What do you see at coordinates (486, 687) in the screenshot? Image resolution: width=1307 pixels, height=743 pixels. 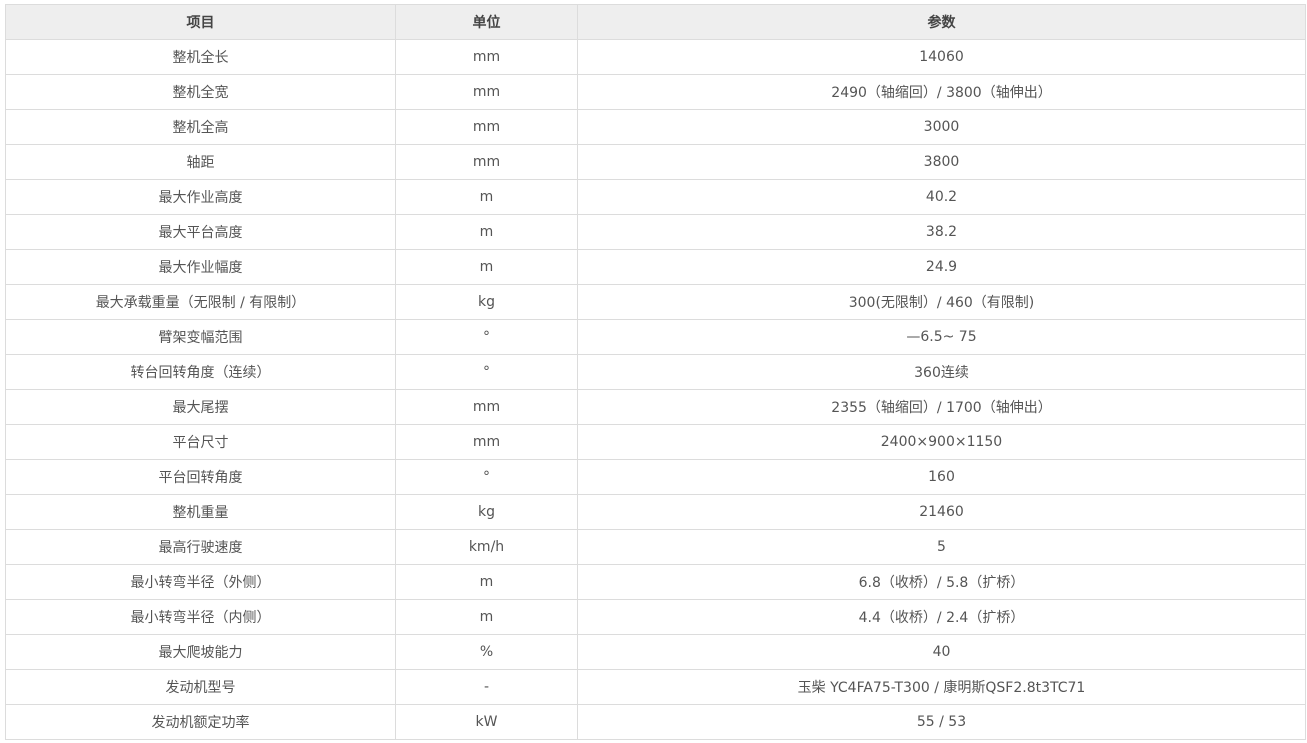 I see `unit-cell: -` at bounding box center [486, 687].